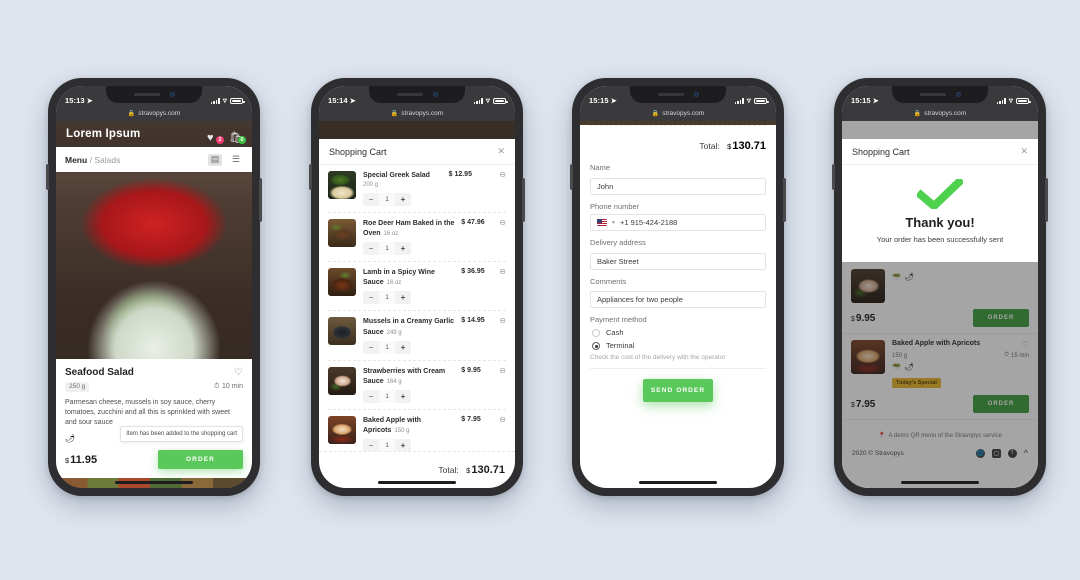  Describe the element at coordinates (409, 229) in the screenshot. I see `item-name: Roe Deer Ham Baked in the Oven 16 oz` at that location.